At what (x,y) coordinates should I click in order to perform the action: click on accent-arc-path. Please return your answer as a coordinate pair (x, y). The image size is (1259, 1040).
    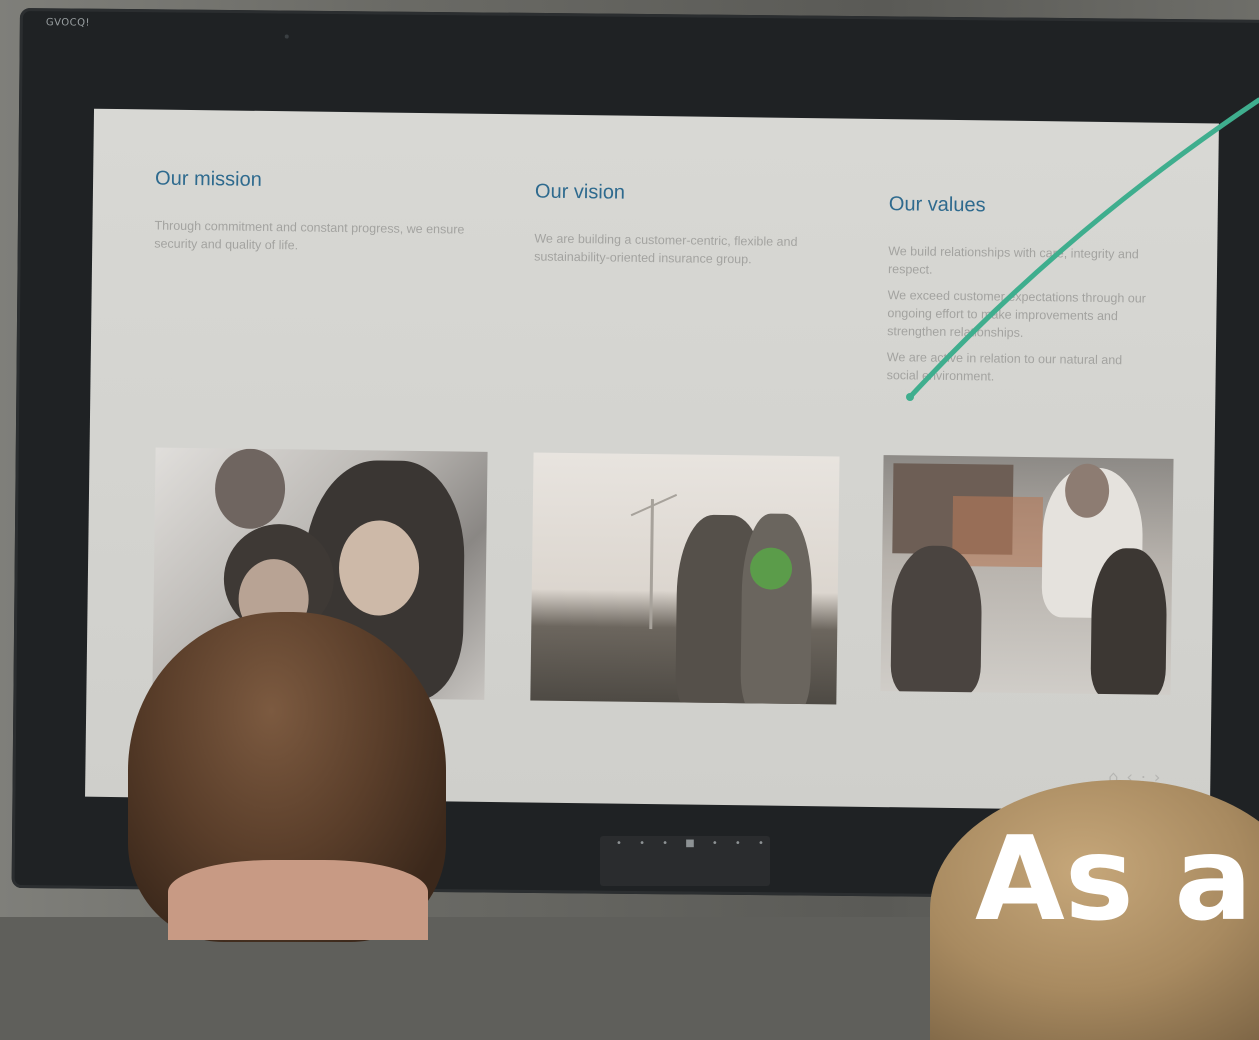
    Looking at the image, I should click on (1083, 248).